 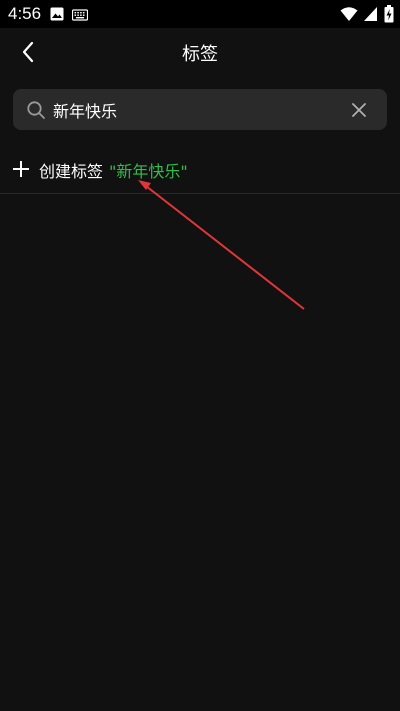 What do you see at coordinates (349, 16) in the screenshot?
I see `wifi-icon` at bounding box center [349, 16].